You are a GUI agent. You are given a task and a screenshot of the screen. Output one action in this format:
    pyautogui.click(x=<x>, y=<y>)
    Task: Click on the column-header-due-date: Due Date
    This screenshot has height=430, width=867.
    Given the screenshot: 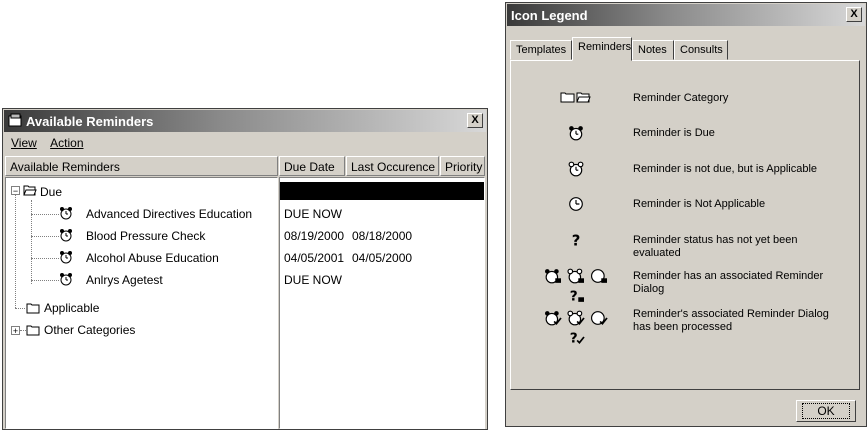 What is the action you would take?
    pyautogui.click(x=312, y=166)
    